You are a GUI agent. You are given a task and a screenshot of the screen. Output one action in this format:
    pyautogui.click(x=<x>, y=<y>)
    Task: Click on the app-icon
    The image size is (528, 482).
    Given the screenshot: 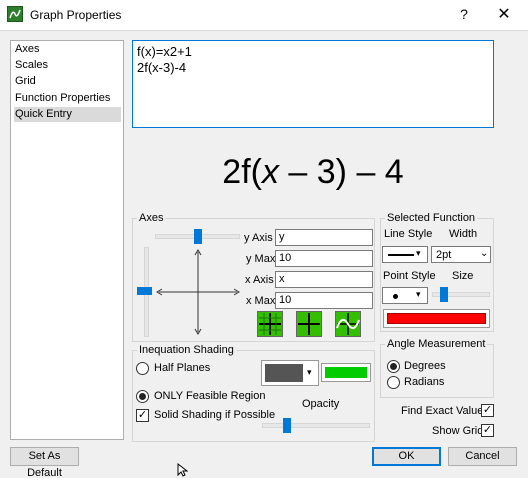 What is the action you would take?
    pyautogui.click(x=15, y=14)
    